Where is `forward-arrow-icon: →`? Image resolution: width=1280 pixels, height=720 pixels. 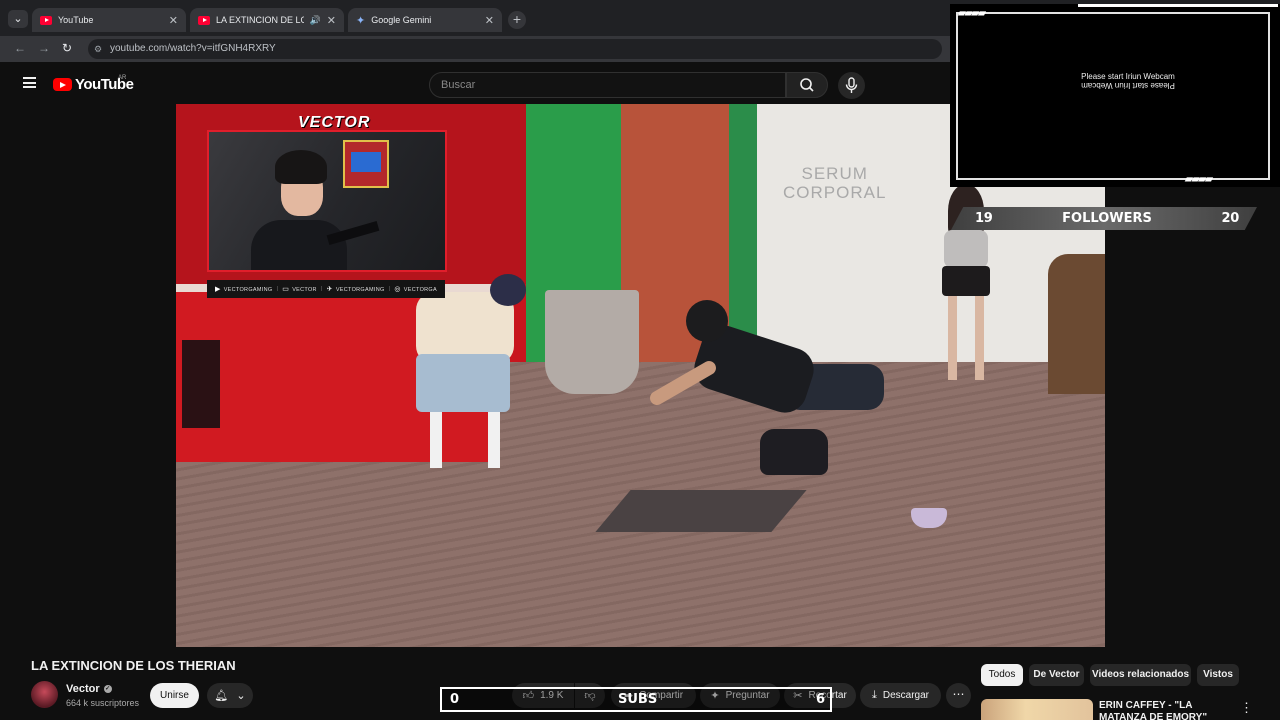 forward-arrow-icon: → is located at coordinates (44, 48).